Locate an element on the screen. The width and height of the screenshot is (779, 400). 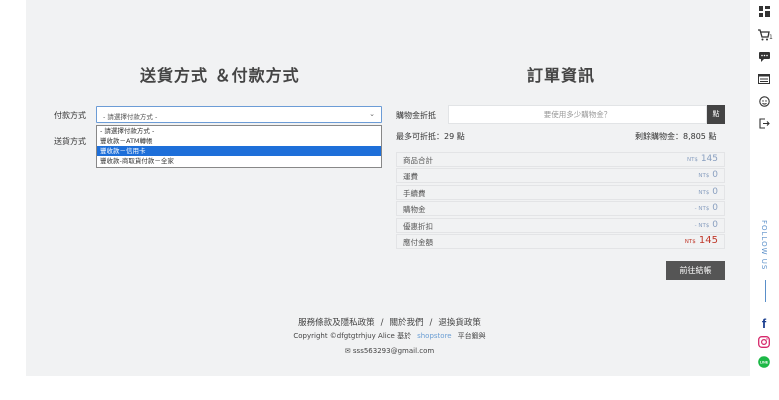
summary-value: NT$ 145 is located at coordinates (702, 159).